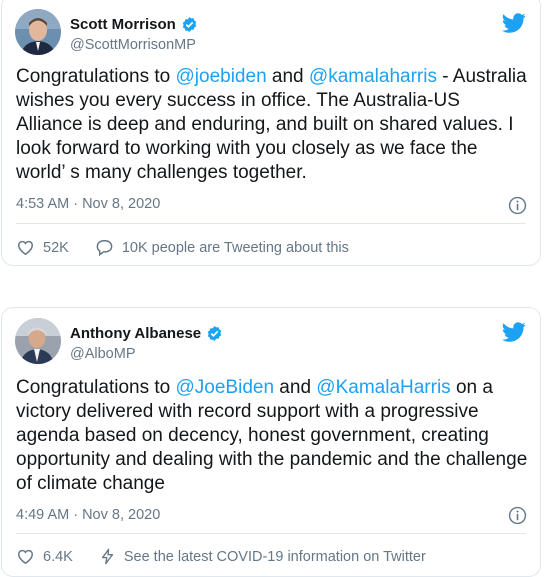  Describe the element at coordinates (88, 204) in the screenshot. I see `tweet-timestamp: 4:53 AM · Nov 8, 2020` at that location.